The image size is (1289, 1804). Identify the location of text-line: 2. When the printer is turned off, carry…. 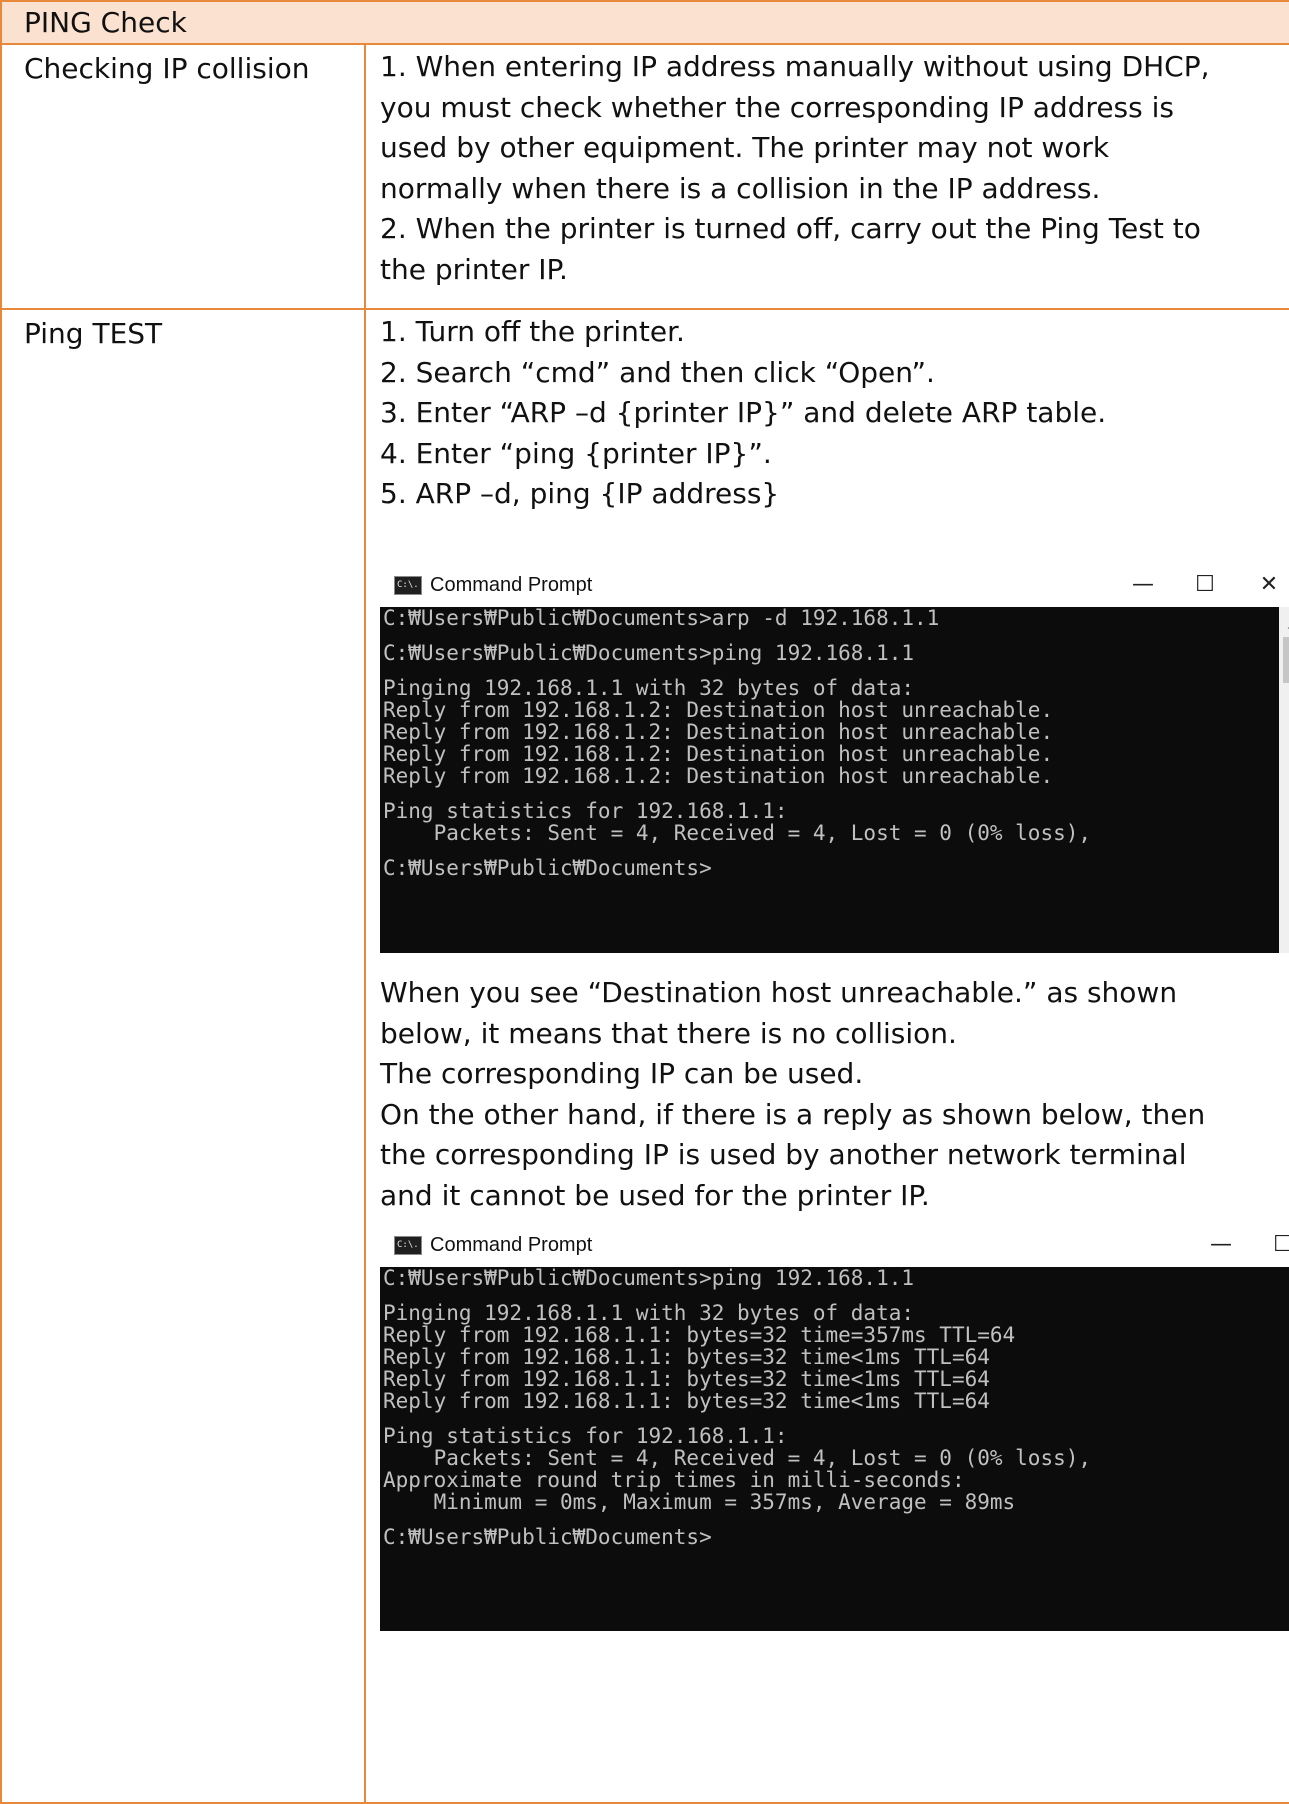
(790, 229).